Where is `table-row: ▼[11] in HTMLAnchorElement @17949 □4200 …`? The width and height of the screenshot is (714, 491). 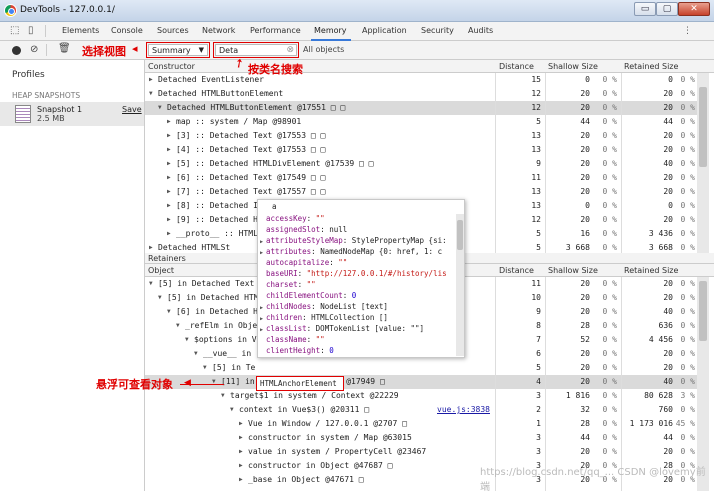
table-row: ▼[11] in HTMLAnchorElement @17949 □4200 … is located at coordinates (421, 382).